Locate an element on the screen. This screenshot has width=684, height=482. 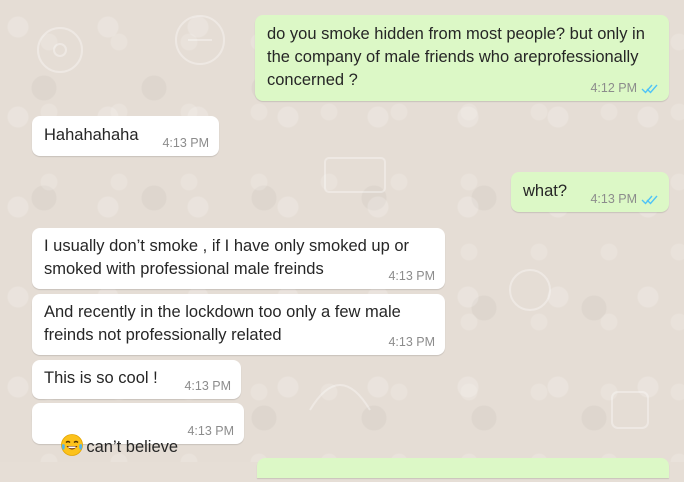
message-time: 4:12 PM is located at coordinates (613, 88).